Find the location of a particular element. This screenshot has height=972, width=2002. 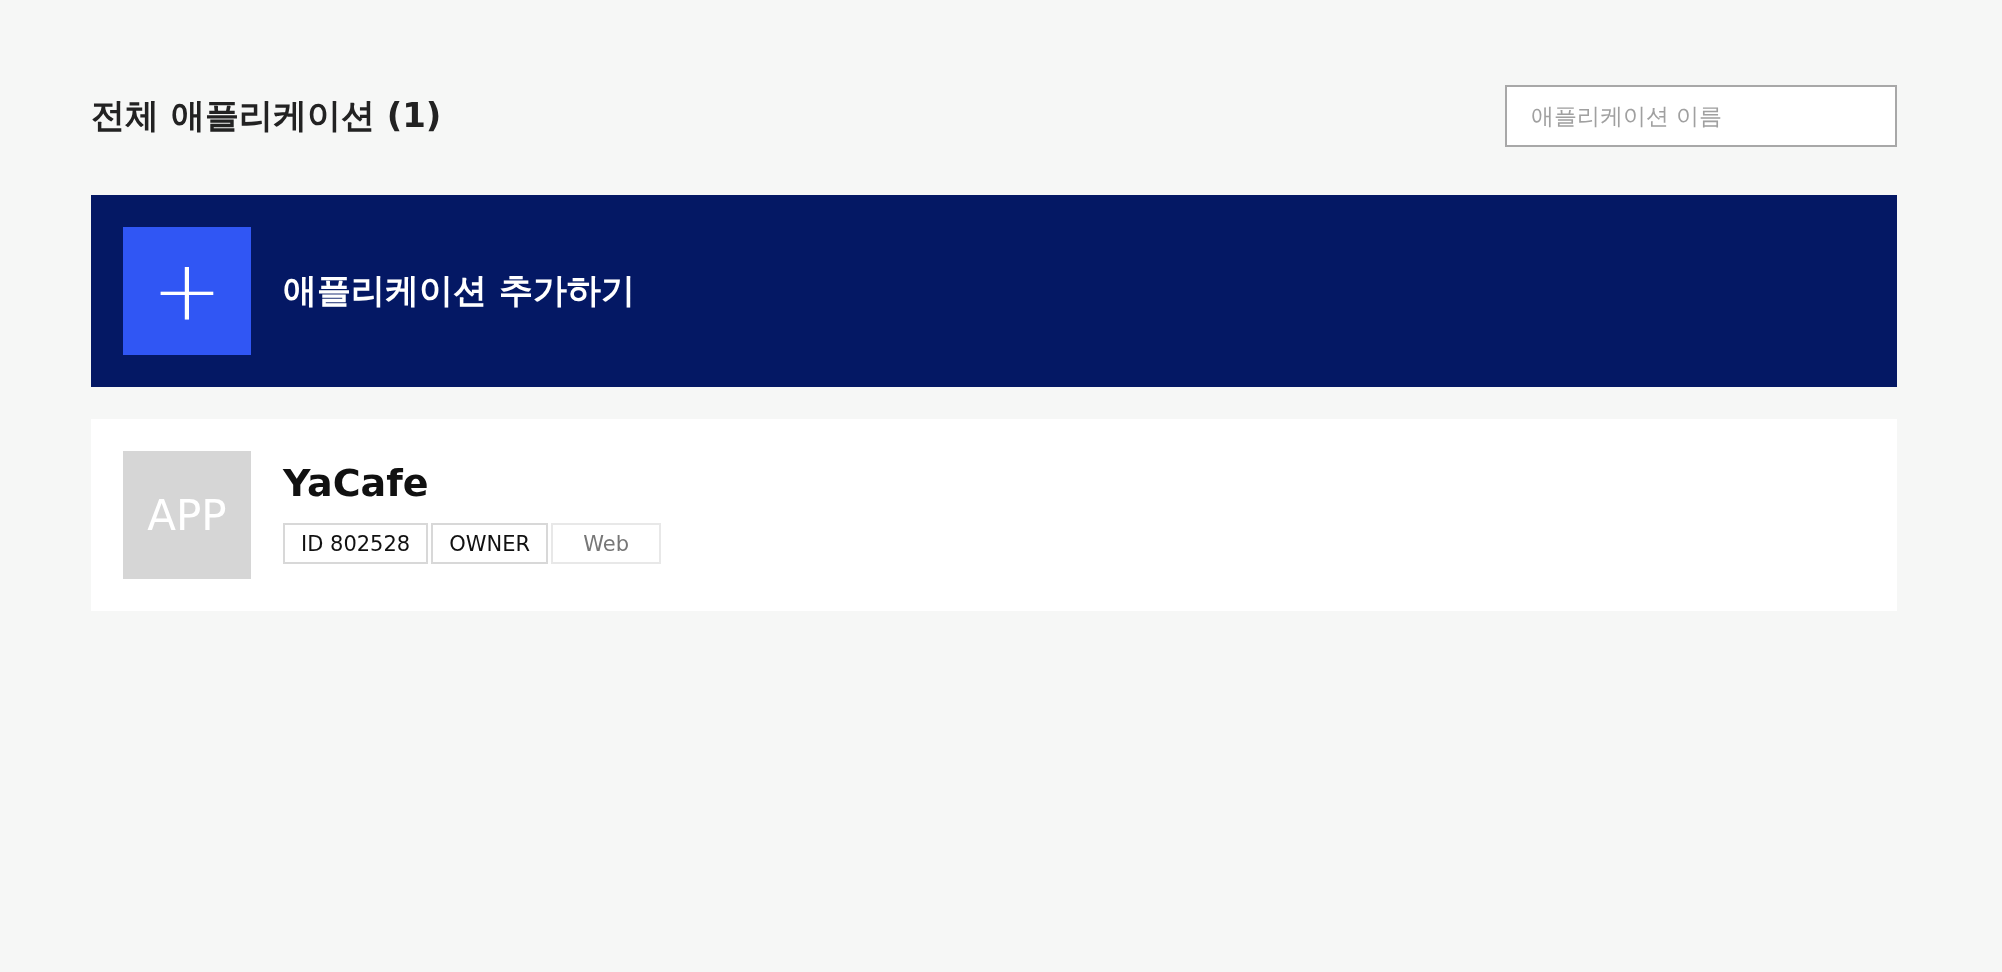

page-title: 전체 애플리케이션 (1) is located at coordinates (266, 115).